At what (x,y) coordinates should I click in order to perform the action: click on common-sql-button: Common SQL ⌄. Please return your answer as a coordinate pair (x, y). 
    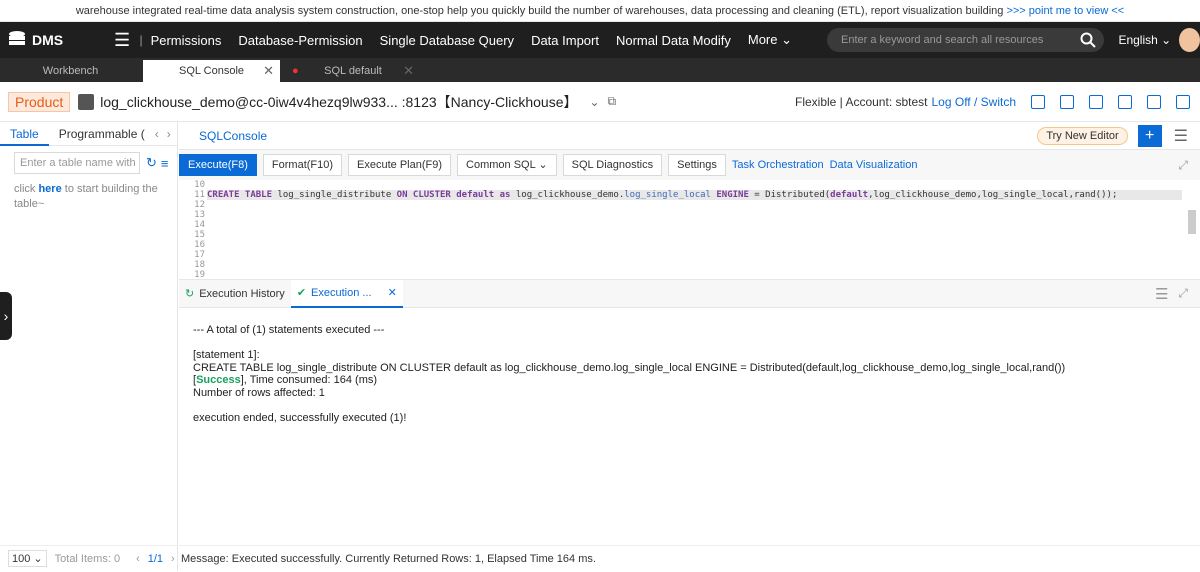
    Looking at the image, I should click on (507, 165).